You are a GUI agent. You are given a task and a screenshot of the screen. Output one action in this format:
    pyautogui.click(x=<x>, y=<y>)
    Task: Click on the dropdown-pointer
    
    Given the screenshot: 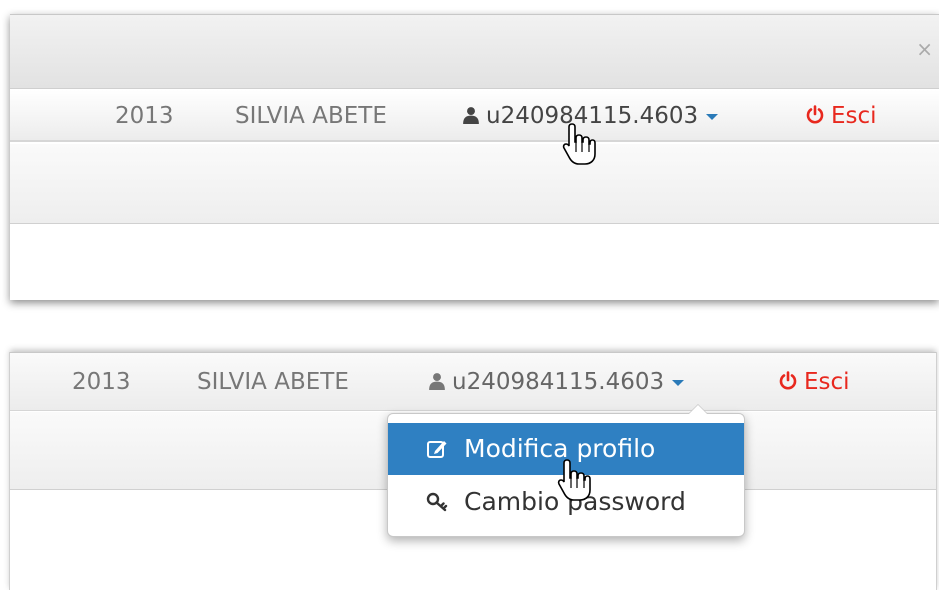 What is the action you would take?
    pyautogui.click(x=698, y=409)
    